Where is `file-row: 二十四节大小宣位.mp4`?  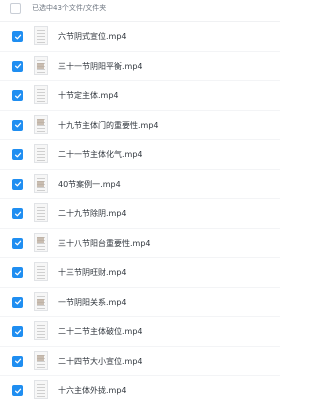
file-row: 二十四节大小宣位.mp4 is located at coordinates (140, 361).